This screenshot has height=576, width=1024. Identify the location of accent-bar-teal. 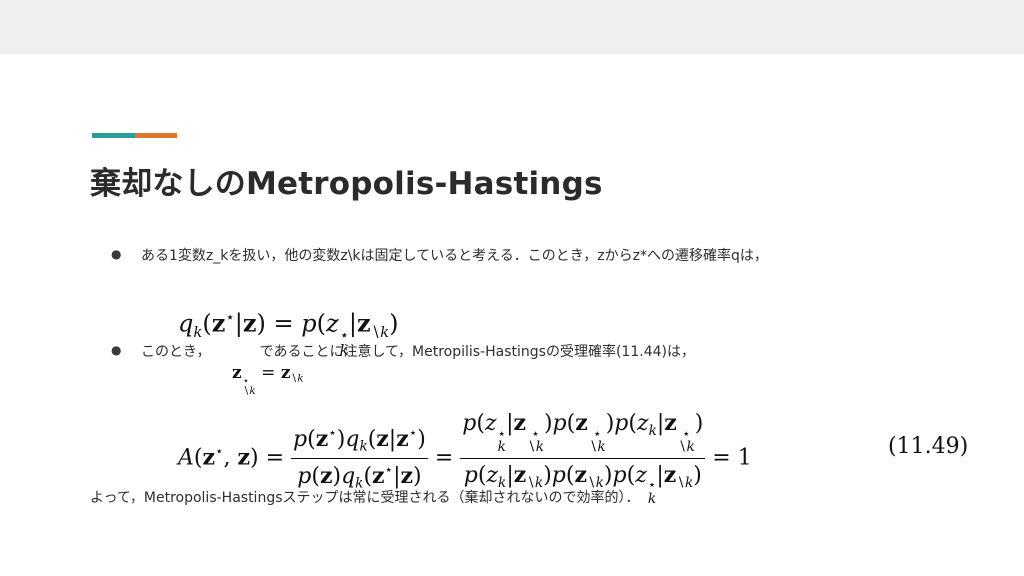
(113, 135).